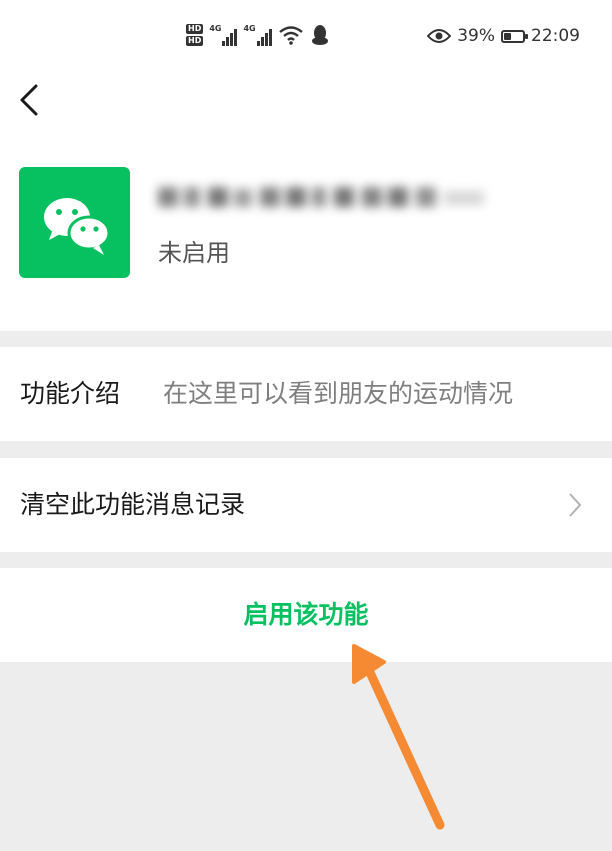  I want to click on status-left: HD HD 4G 4G, so click(258, 35).